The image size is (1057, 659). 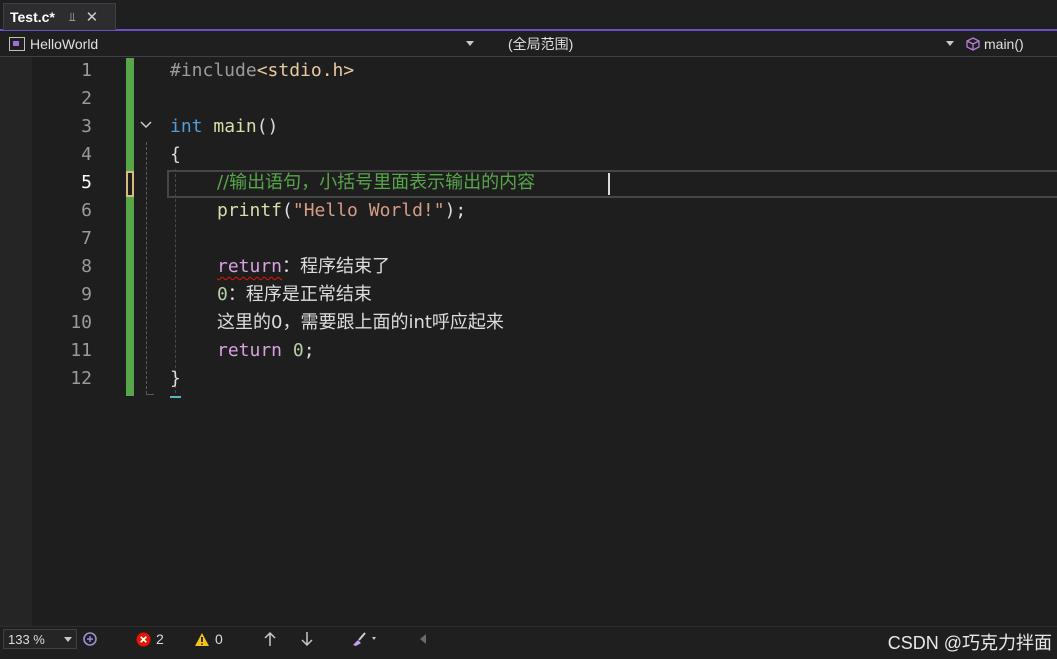 What do you see at coordinates (364, 639) in the screenshot?
I see `brush-icon` at bounding box center [364, 639].